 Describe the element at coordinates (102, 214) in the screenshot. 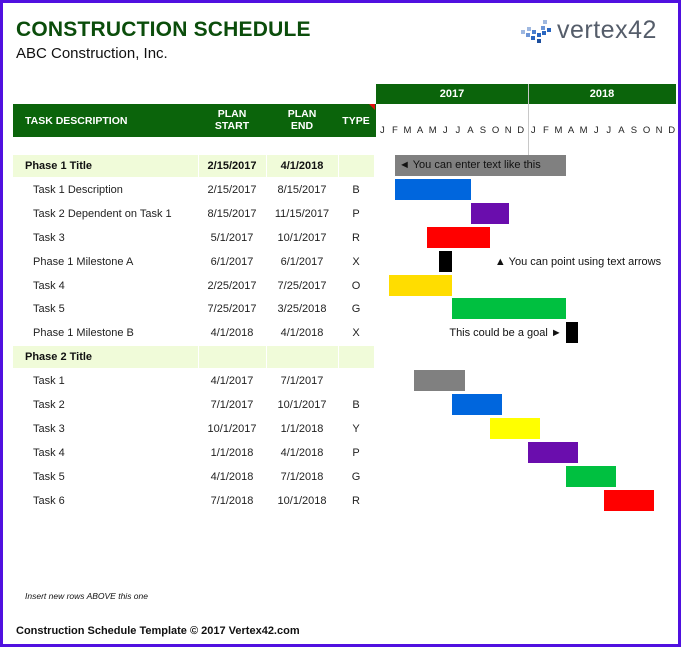

I see `task-description-cell: Task 2 Dependent on Task 1` at that location.